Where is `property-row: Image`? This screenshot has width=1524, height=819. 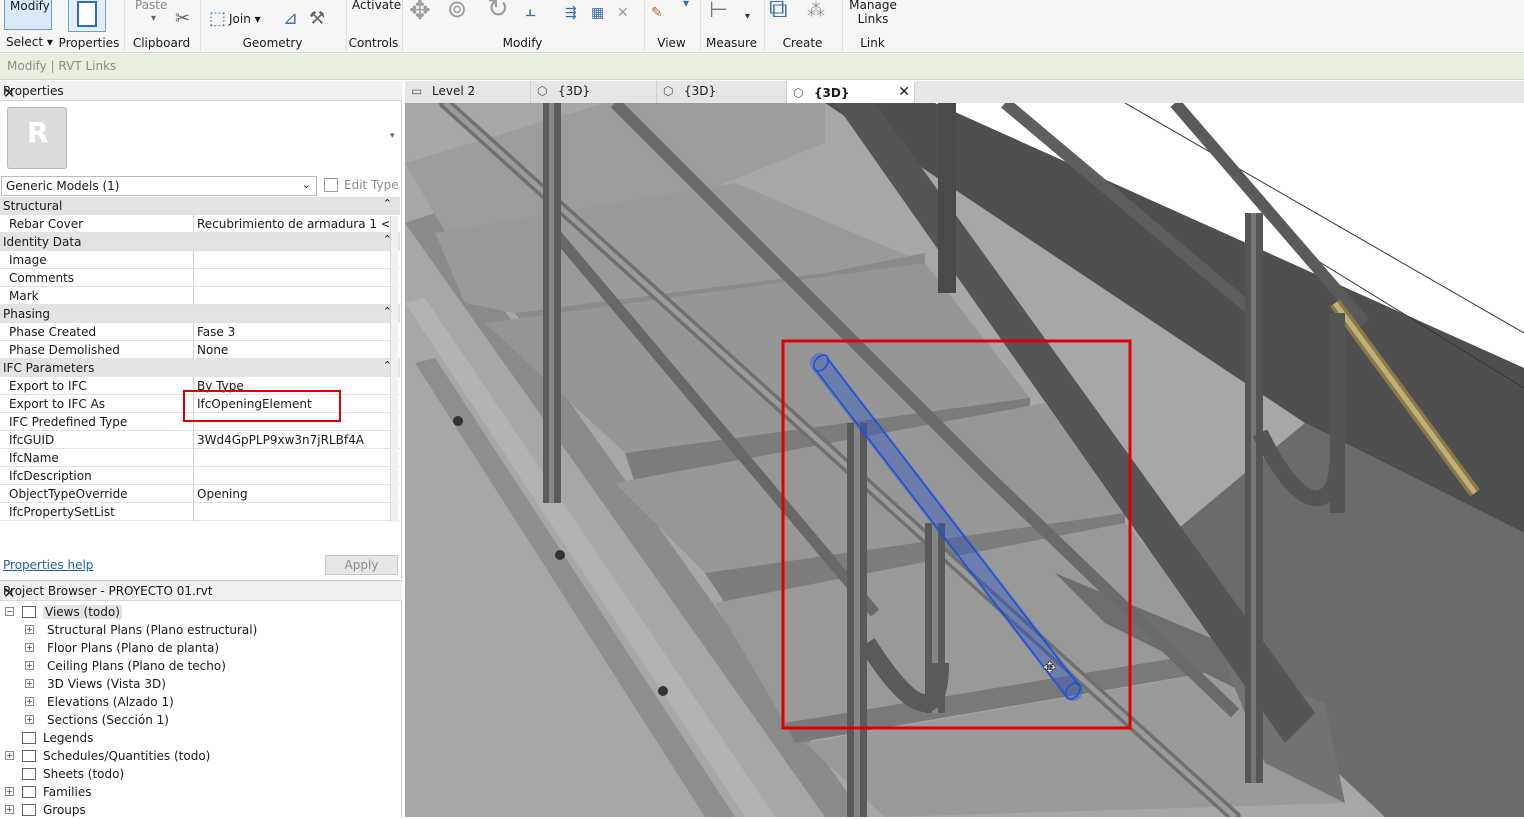
property-row: Image is located at coordinates (200, 260).